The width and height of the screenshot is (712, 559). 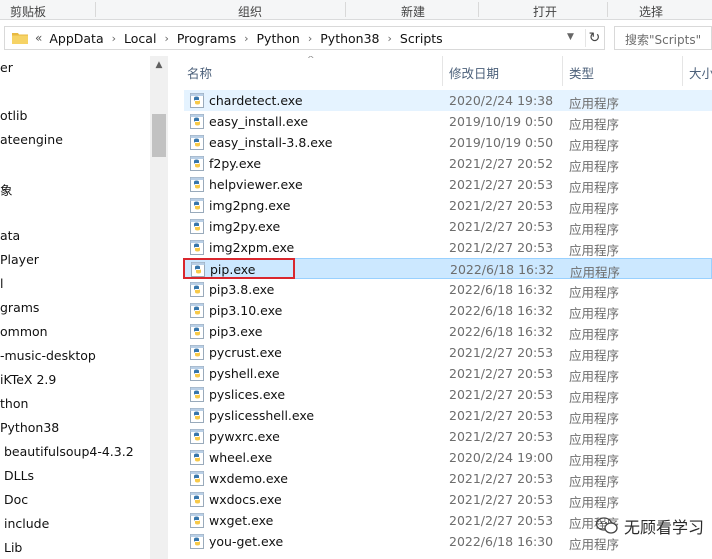 What do you see at coordinates (262, 415) in the screenshot?
I see `file-name: pyslicesshell.exe` at bounding box center [262, 415].